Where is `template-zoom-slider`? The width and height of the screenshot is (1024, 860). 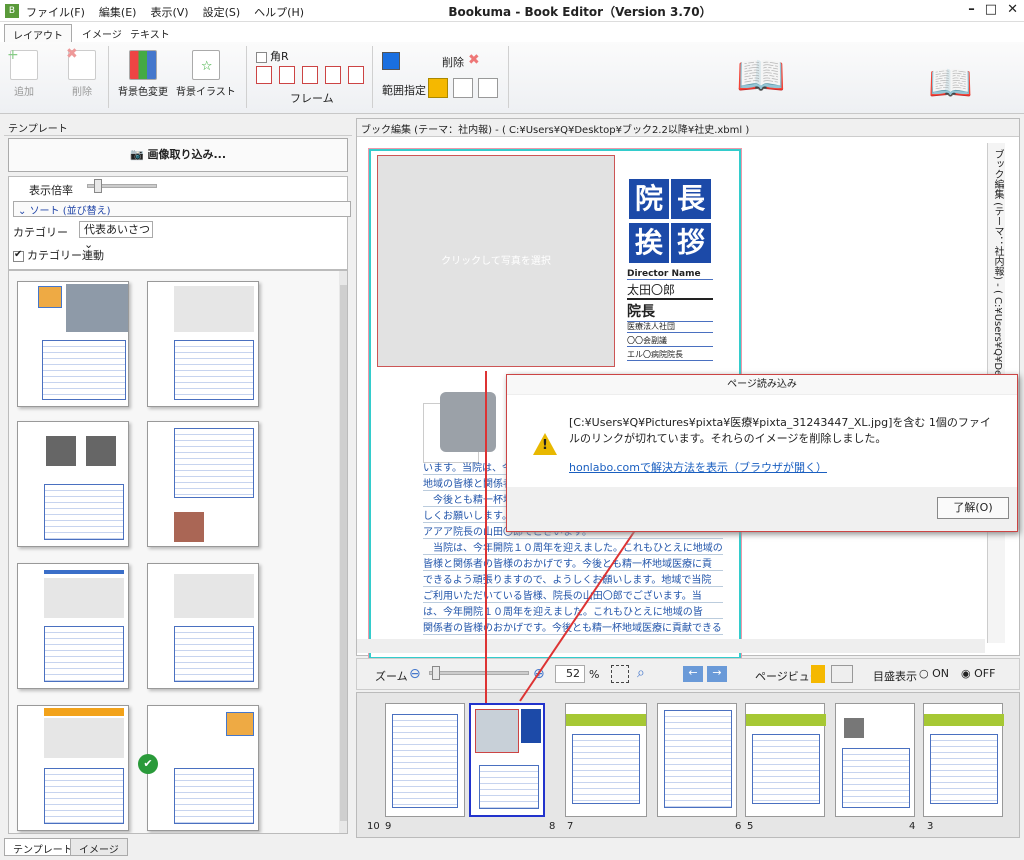
template-zoom-slider is located at coordinates (122, 186).